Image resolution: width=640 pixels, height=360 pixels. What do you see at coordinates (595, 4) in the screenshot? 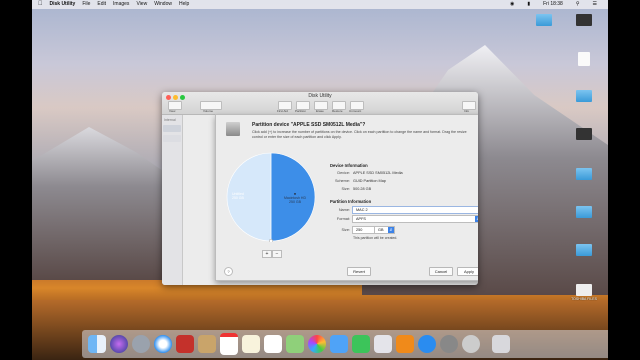
I see `notification-center-icon: ☰` at bounding box center [595, 4].